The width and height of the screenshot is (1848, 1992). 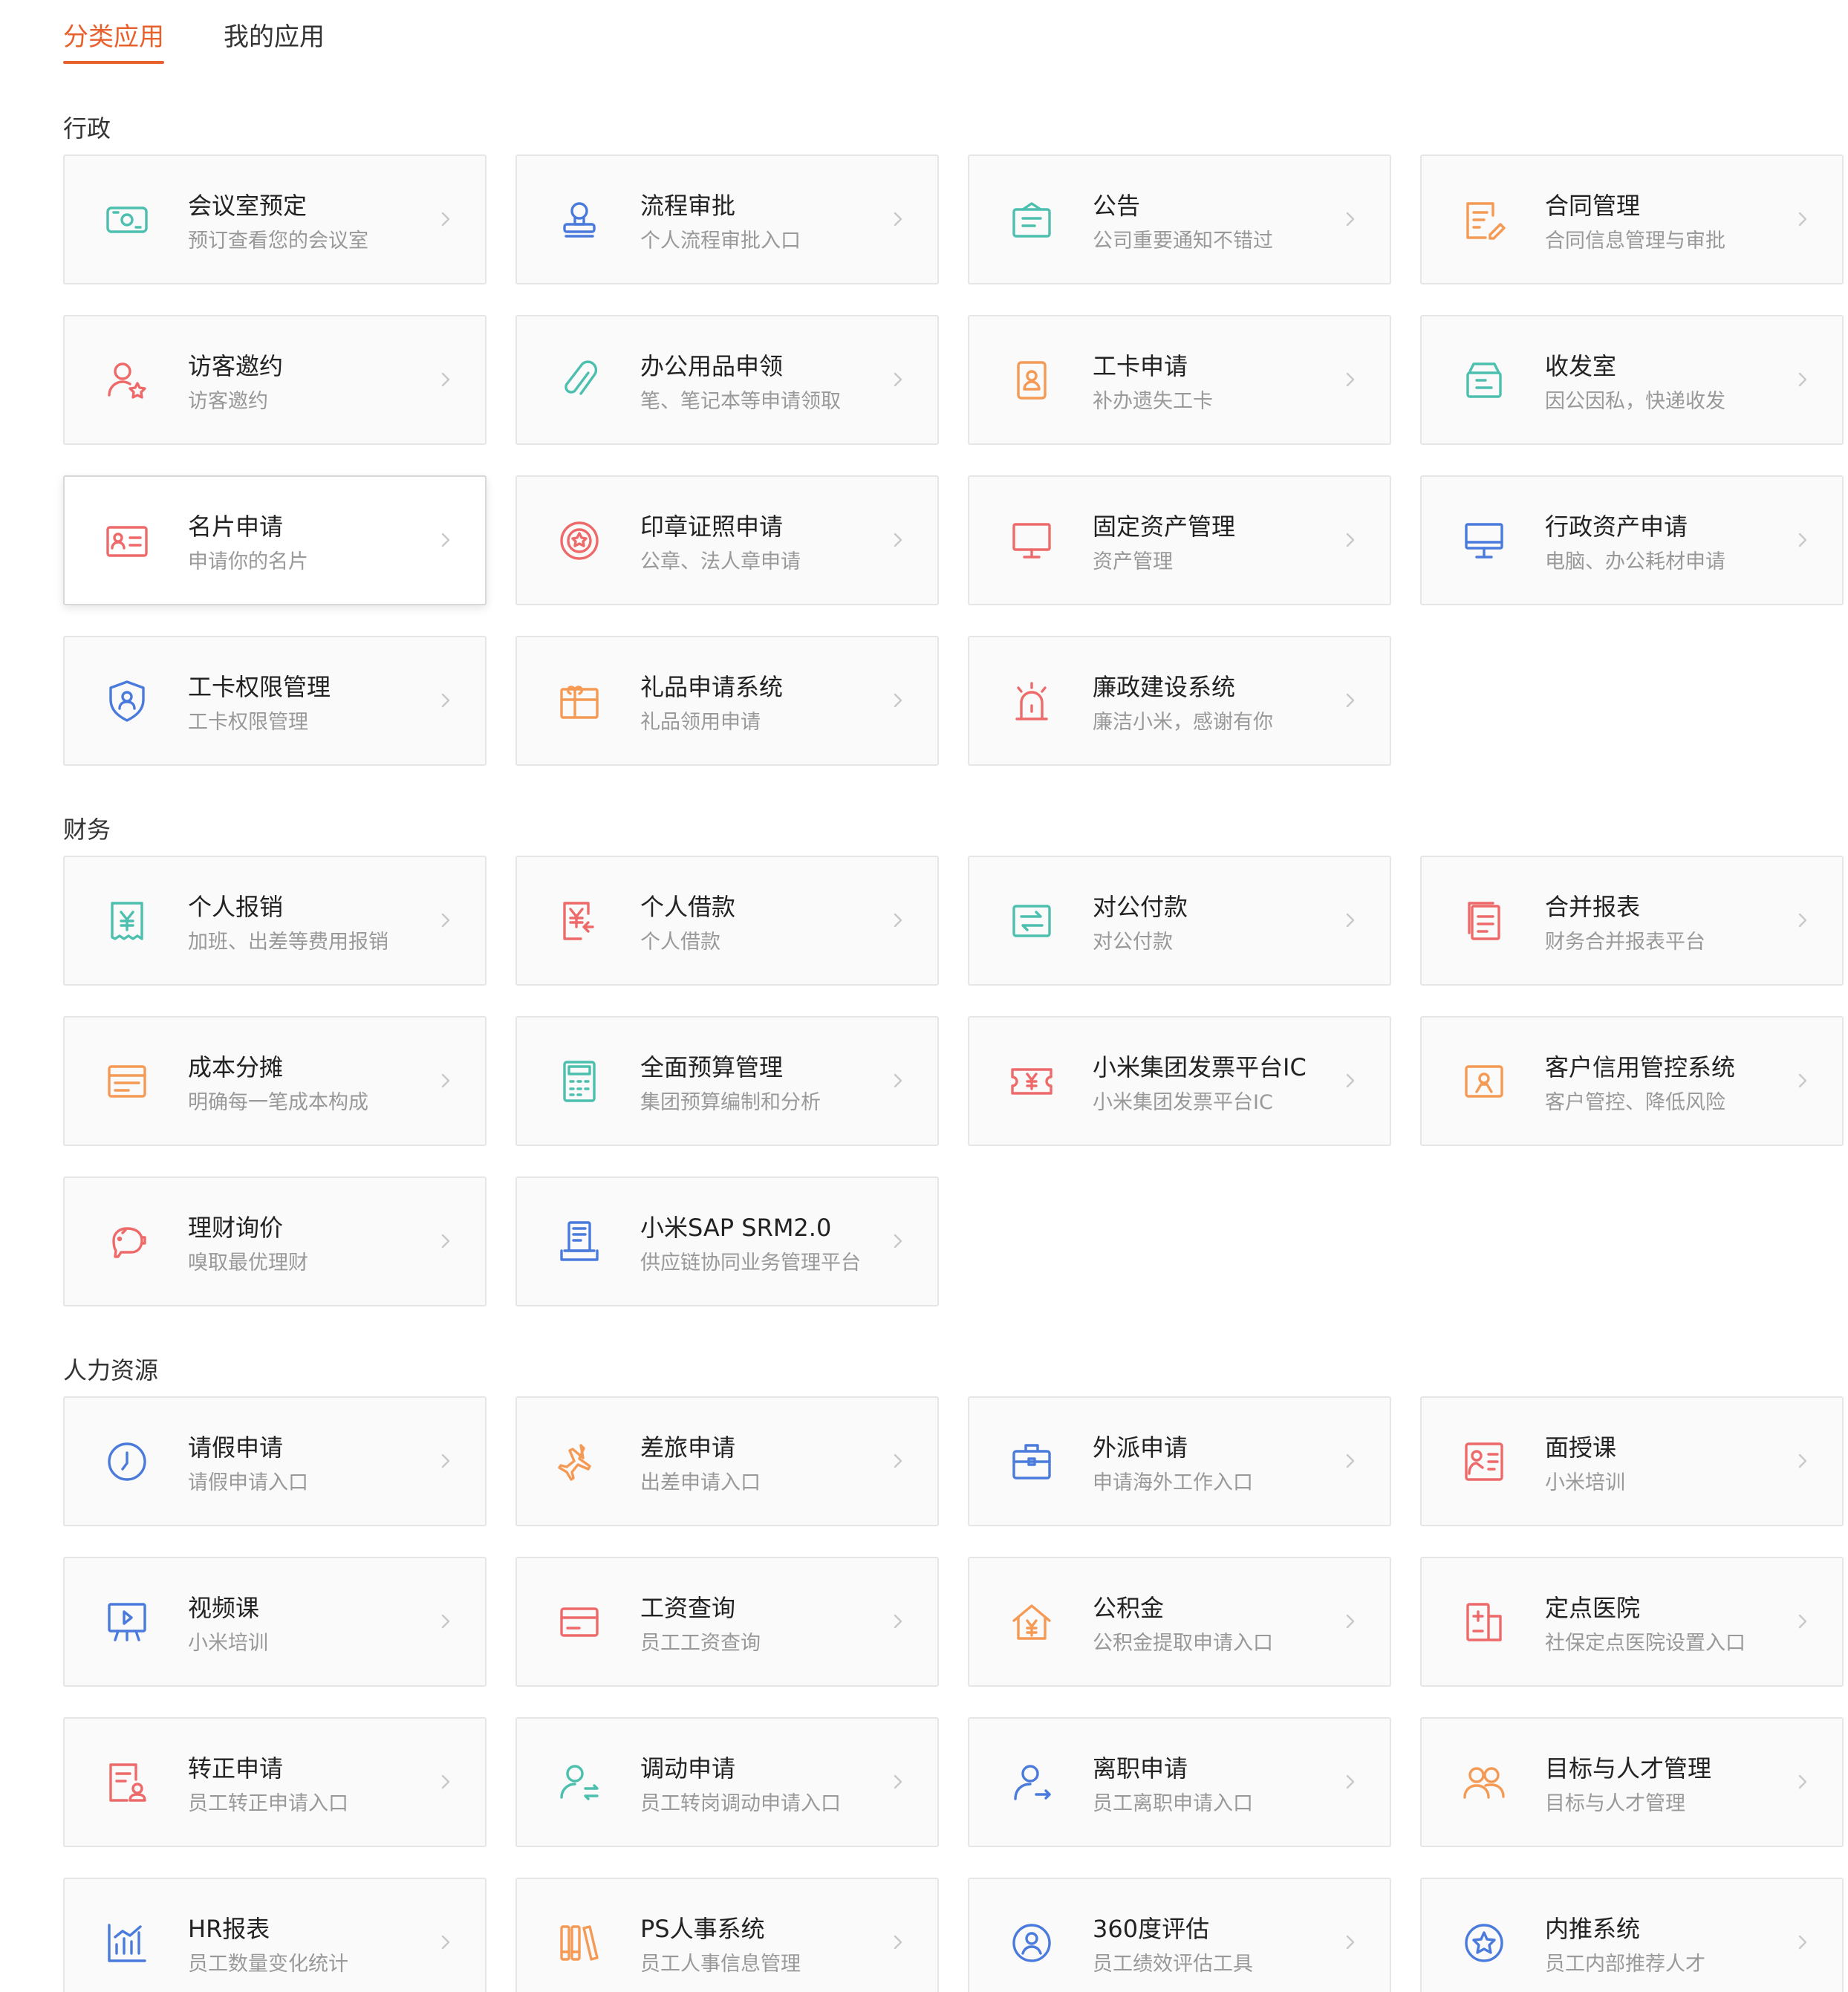 I want to click on clock-icon, so click(x=127, y=1462).